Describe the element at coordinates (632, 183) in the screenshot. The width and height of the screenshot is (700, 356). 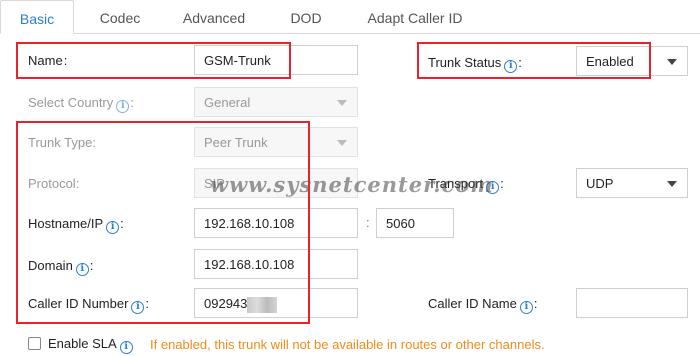
I see `transport-select: UDP` at that location.